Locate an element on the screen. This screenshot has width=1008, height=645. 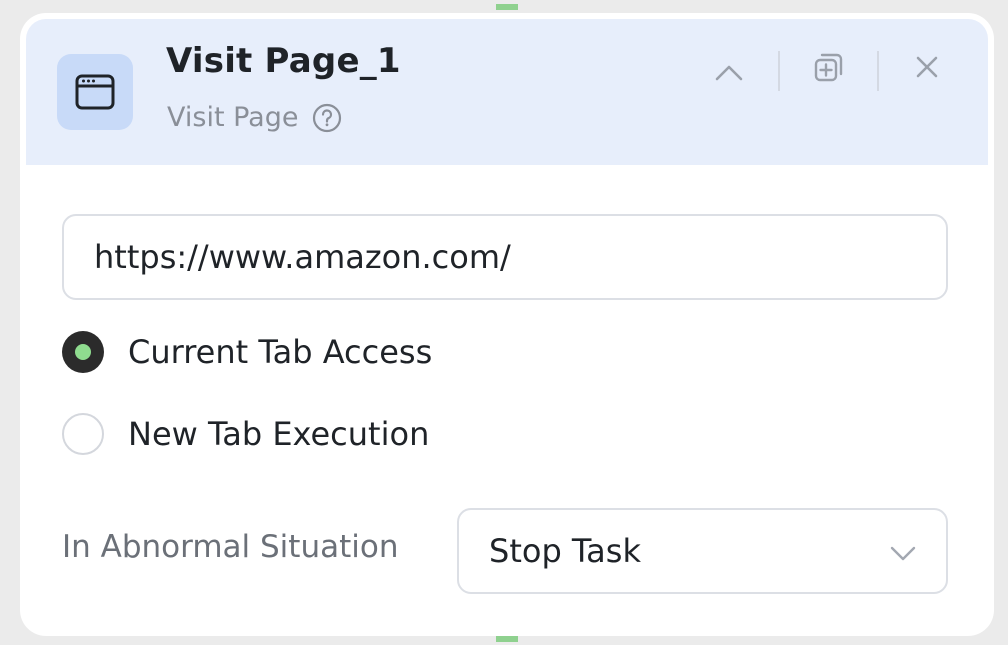
duplicate-button is located at coordinates (829, 69).